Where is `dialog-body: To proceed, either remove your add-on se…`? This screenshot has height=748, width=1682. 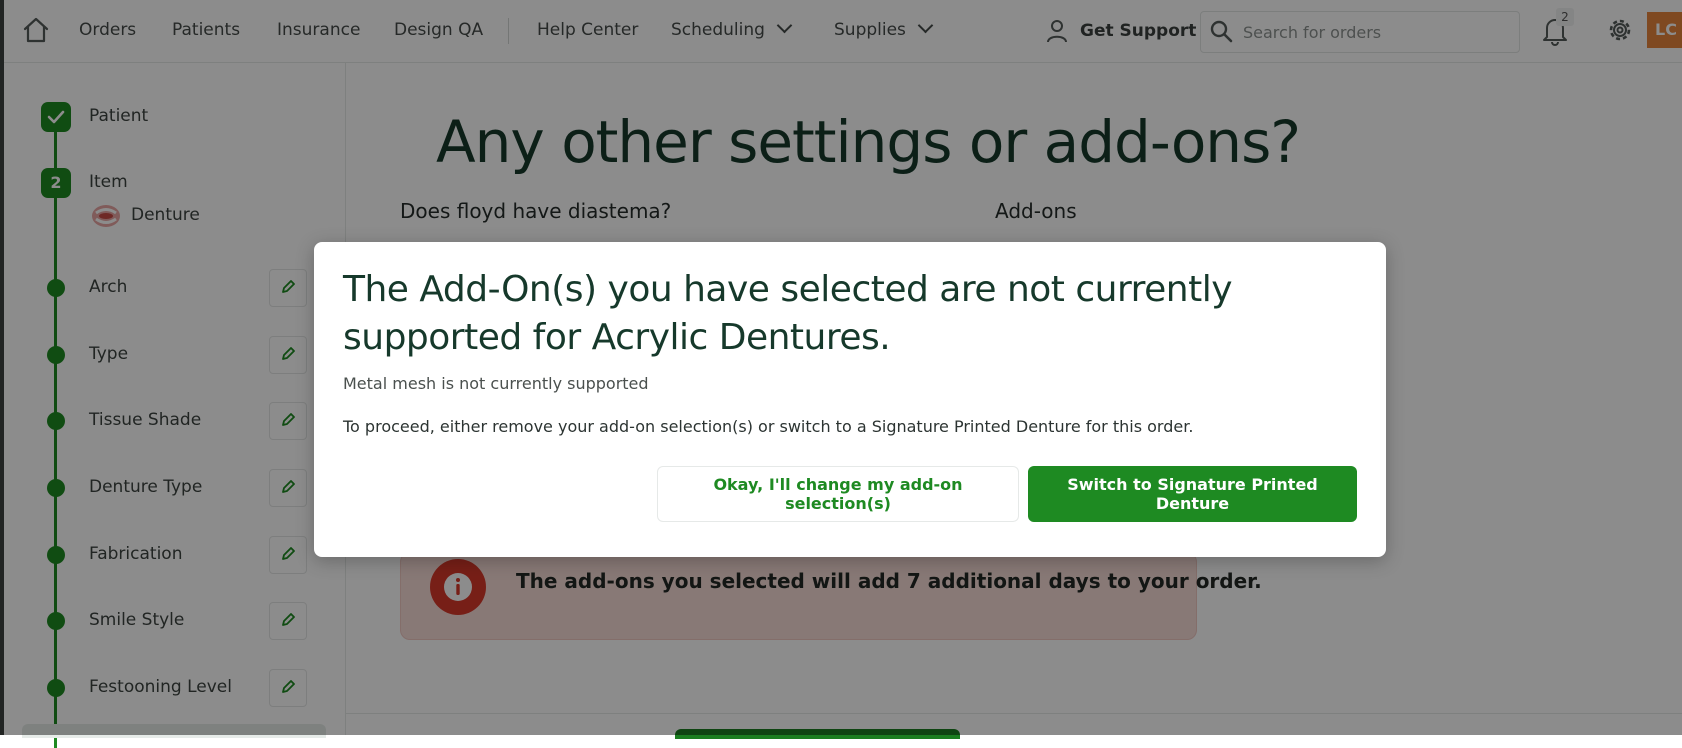
dialog-body: To proceed, either remove your add-on se… is located at coordinates (768, 426).